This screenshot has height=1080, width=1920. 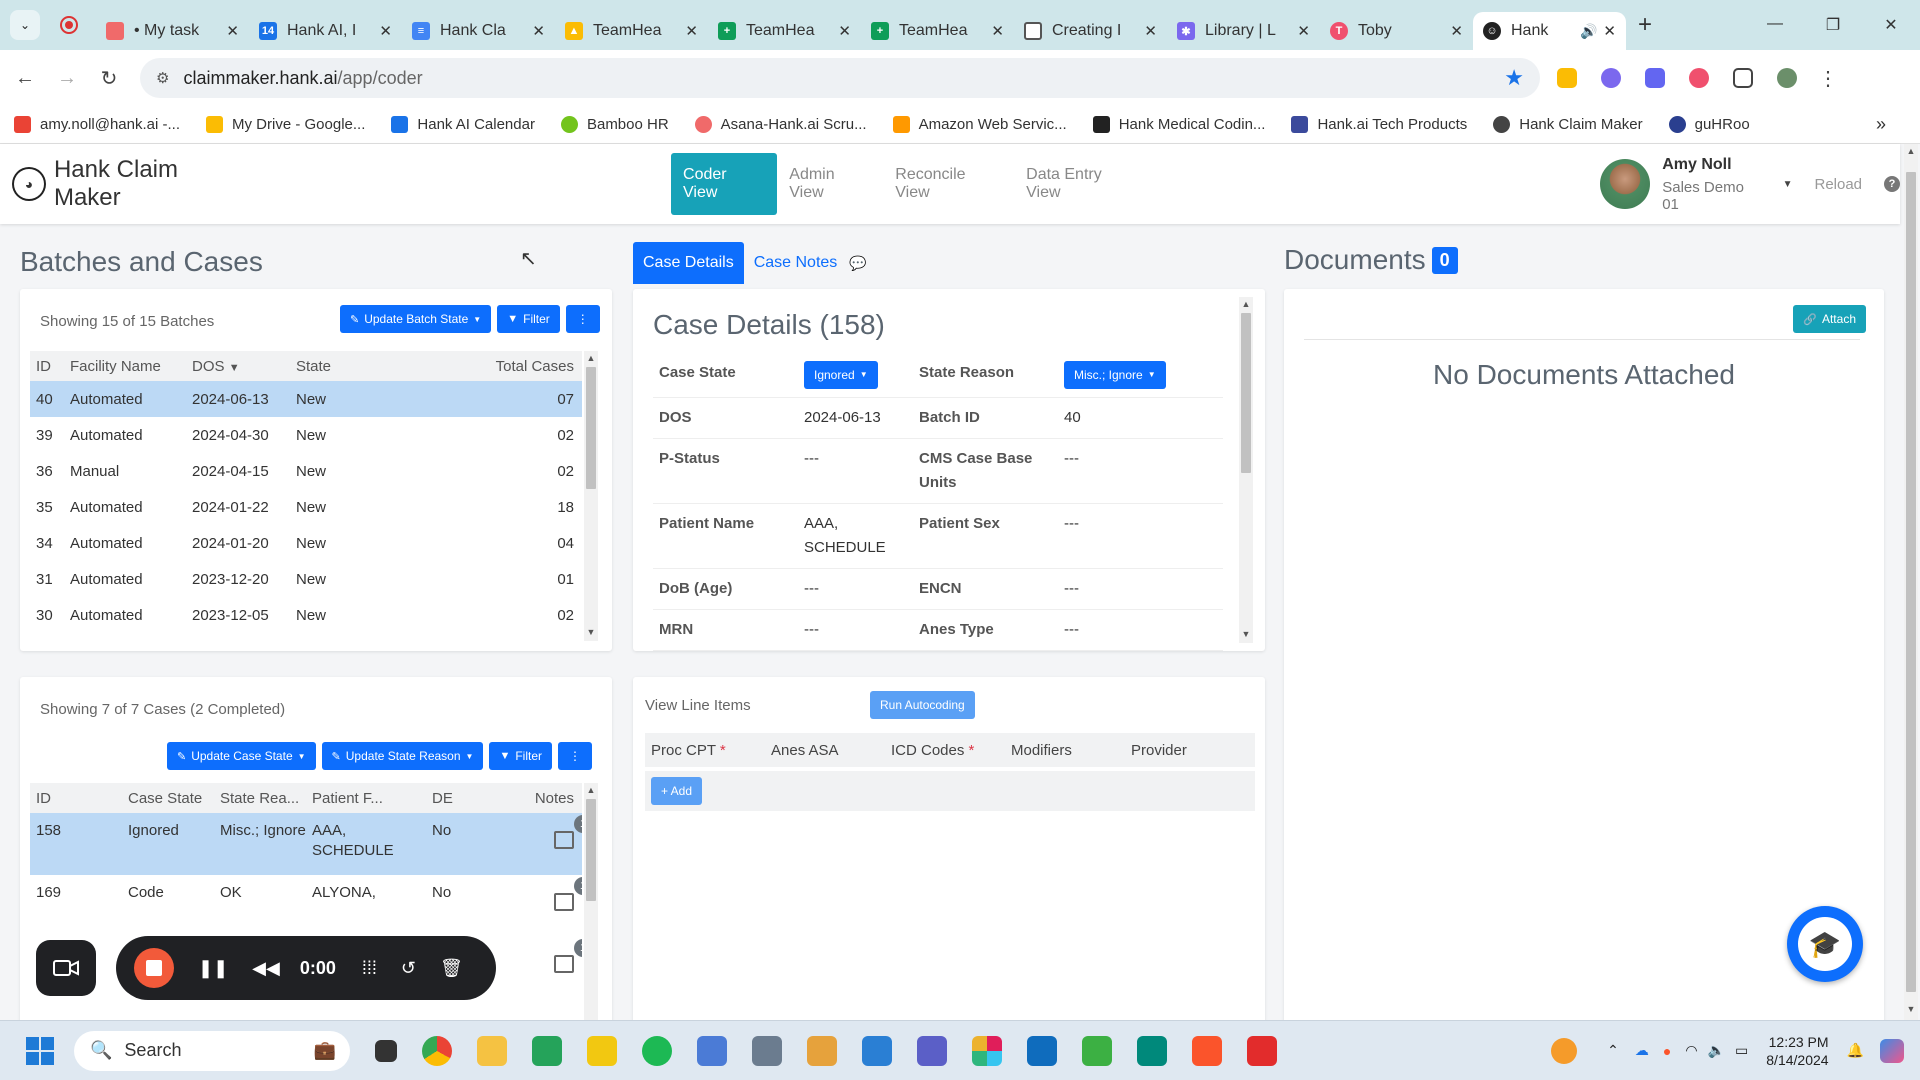 I want to click on bookmark-guhroo: guHRoo, so click(x=1709, y=124).